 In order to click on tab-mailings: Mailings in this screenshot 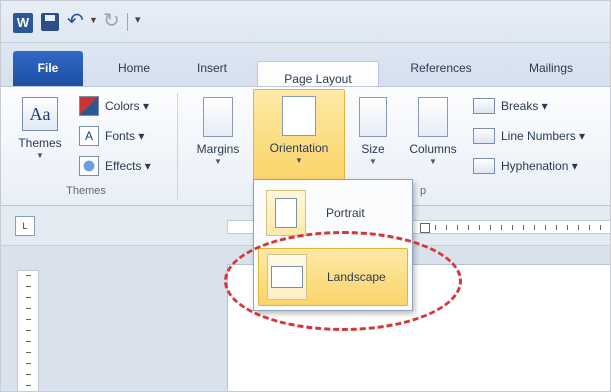, I will do `click(551, 69)`.